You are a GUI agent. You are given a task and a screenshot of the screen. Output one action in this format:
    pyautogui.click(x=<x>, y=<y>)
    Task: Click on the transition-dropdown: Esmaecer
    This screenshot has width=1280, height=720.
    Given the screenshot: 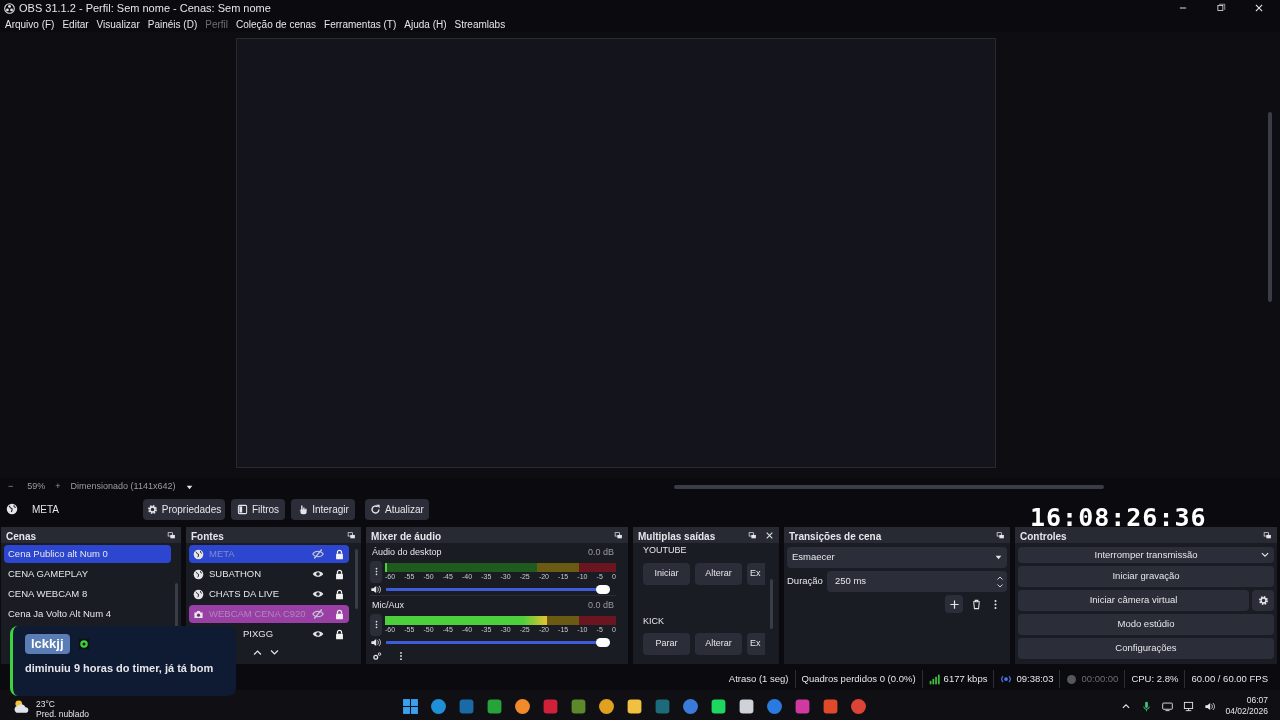 What is the action you would take?
    pyautogui.click(x=897, y=557)
    